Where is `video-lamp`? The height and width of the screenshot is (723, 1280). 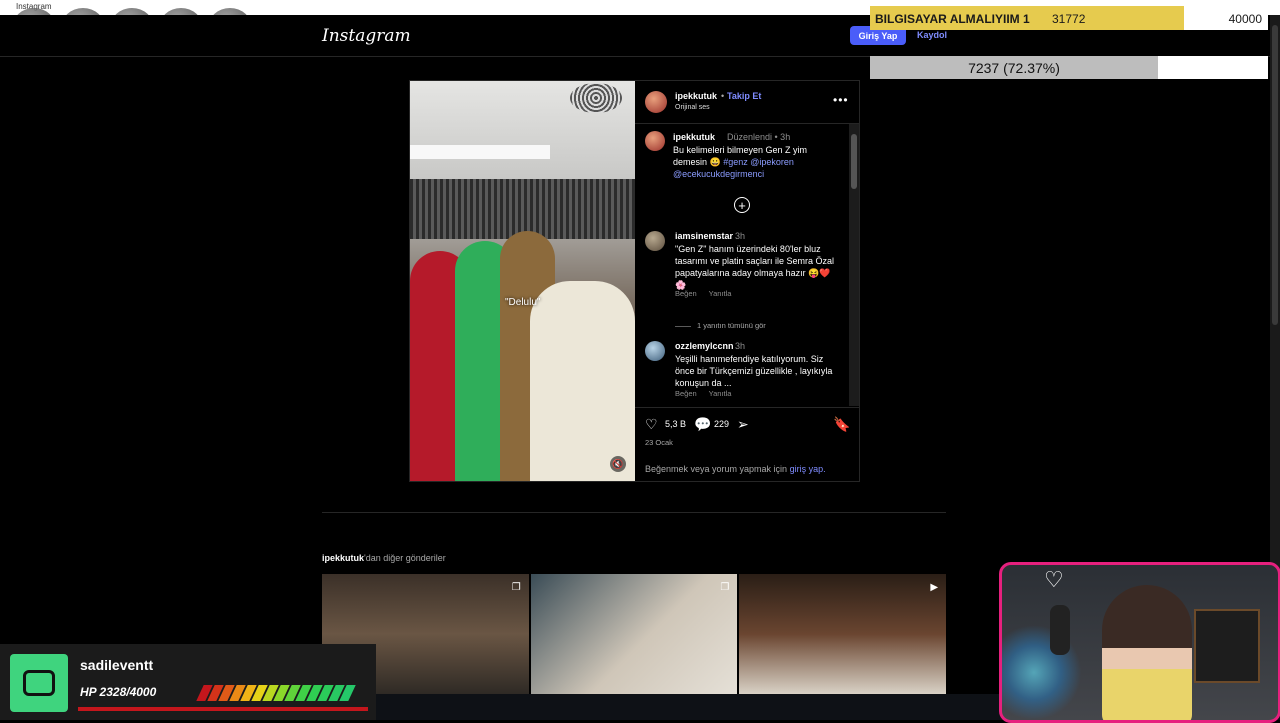
video-lamp is located at coordinates (480, 152).